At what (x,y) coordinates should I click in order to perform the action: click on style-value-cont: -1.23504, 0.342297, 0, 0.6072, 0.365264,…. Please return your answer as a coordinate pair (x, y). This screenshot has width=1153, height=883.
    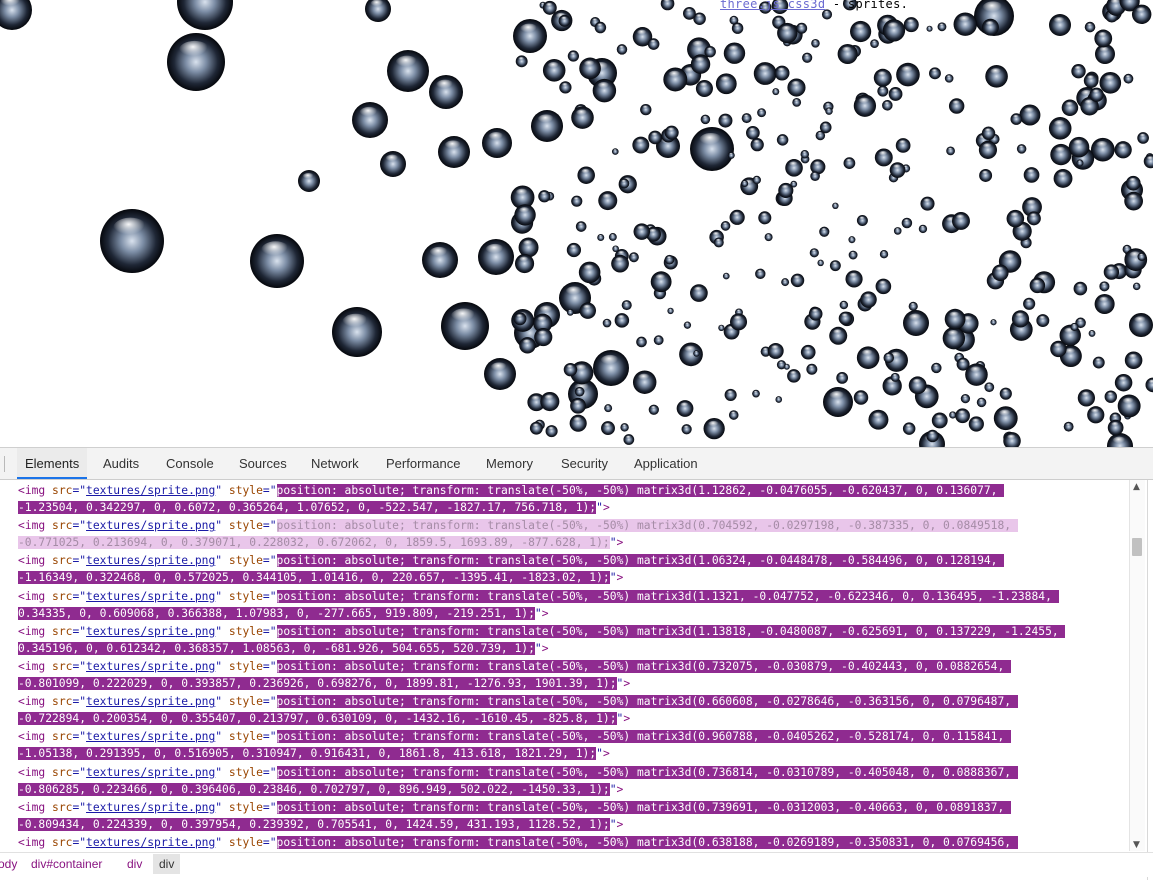
    Looking at the image, I should click on (307, 507).